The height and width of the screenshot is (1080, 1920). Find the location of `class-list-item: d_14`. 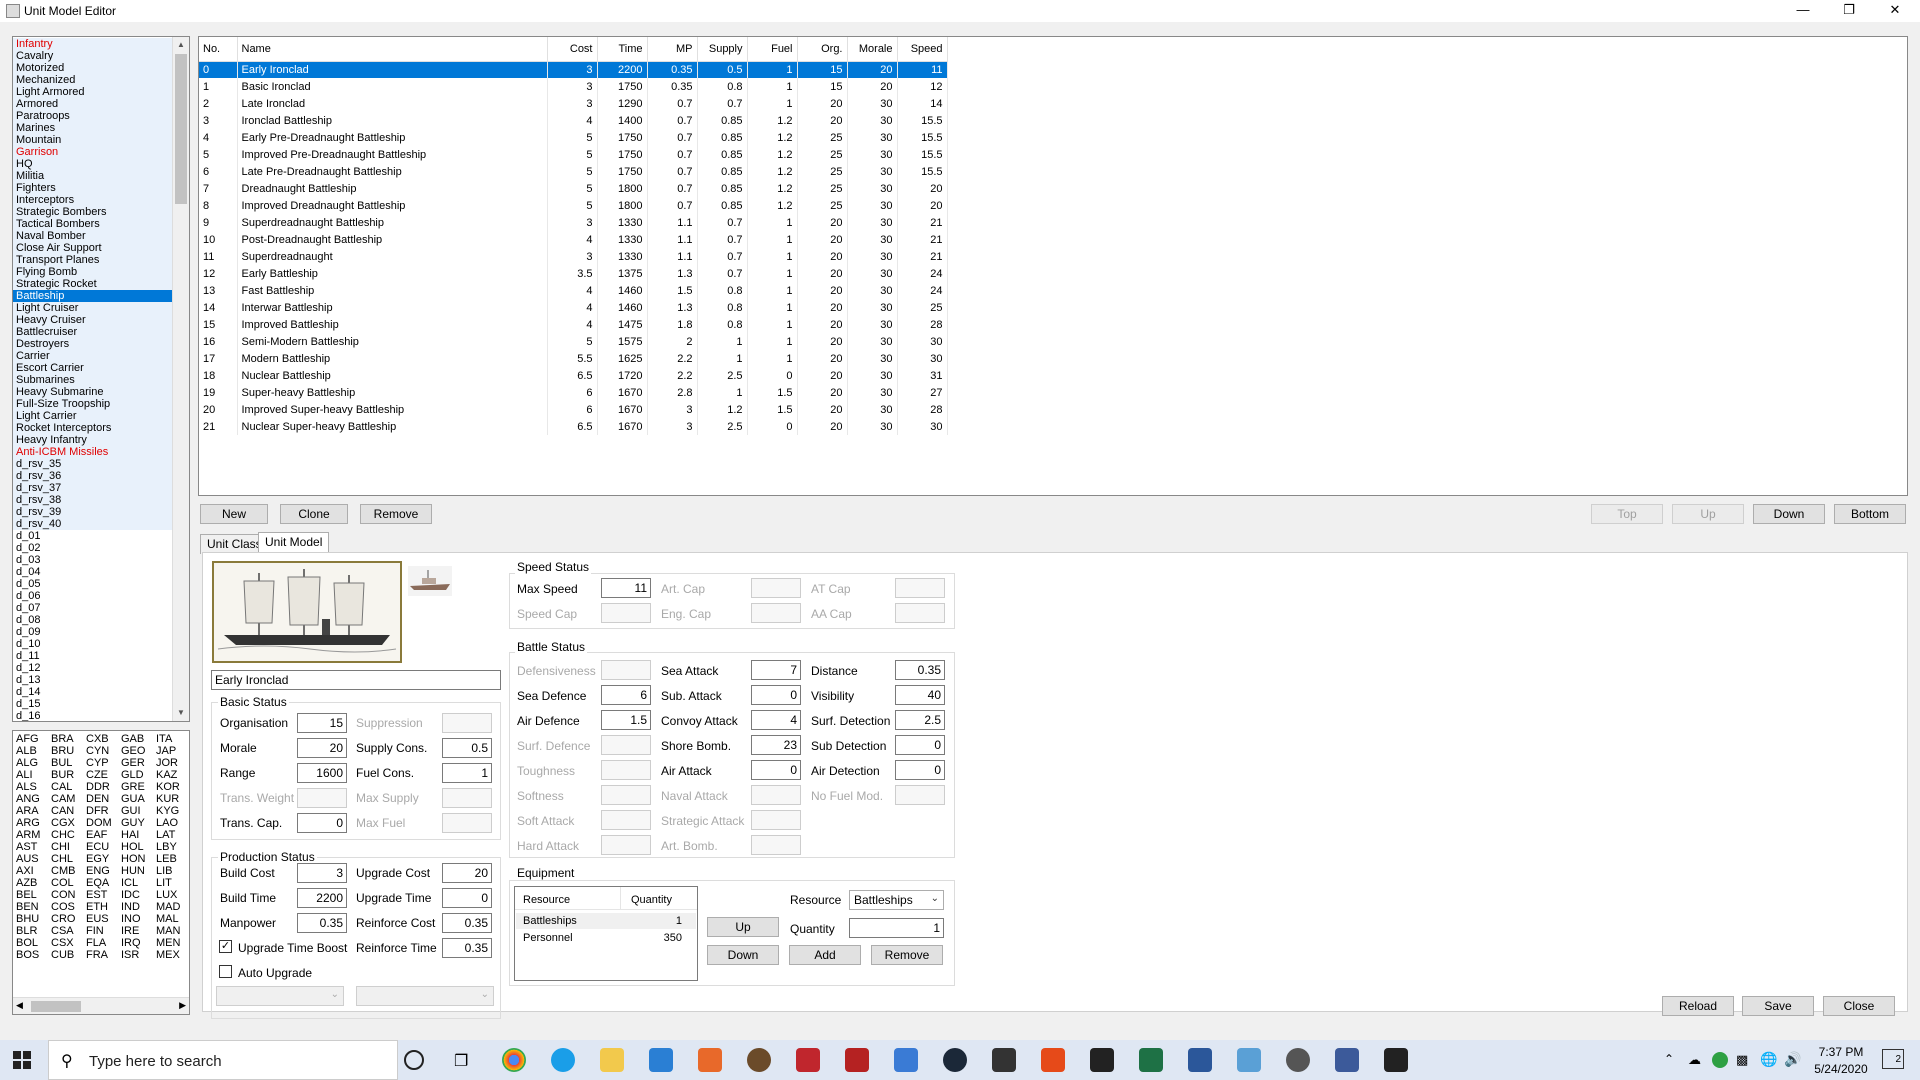

class-list-item: d_14 is located at coordinates (101, 692).